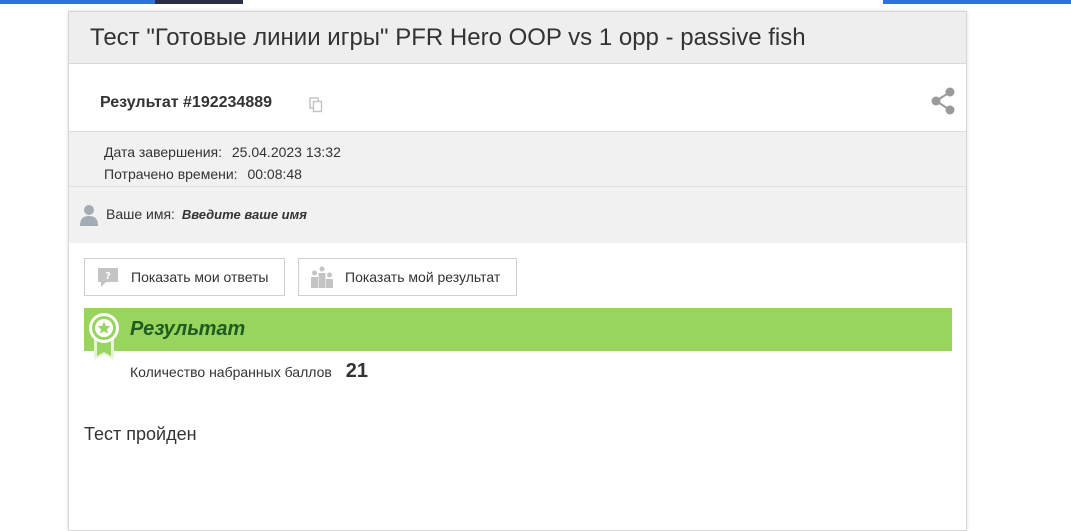 The height and width of the screenshot is (531, 1071). Describe the element at coordinates (140, 434) in the screenshot. I see `test-status: Тест пройден` at that location.